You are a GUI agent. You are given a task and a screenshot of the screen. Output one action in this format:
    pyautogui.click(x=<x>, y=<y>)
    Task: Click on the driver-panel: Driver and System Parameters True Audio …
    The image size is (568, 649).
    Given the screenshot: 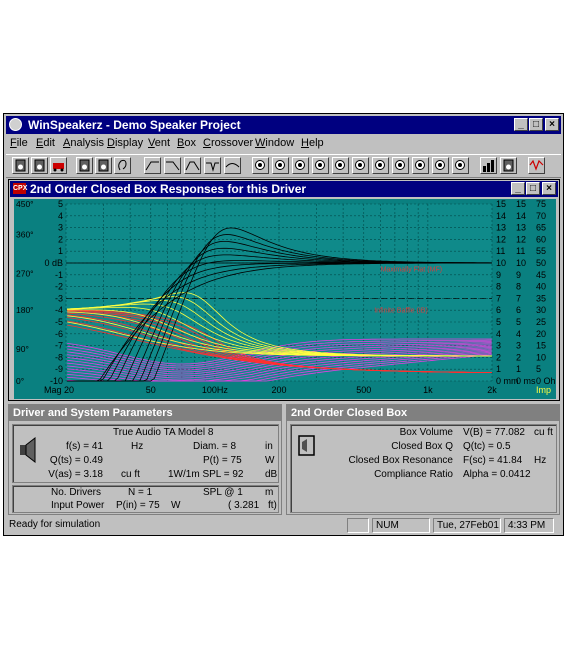 What is the action you would take?
    pyautogui.click(x=145, y=459)
    